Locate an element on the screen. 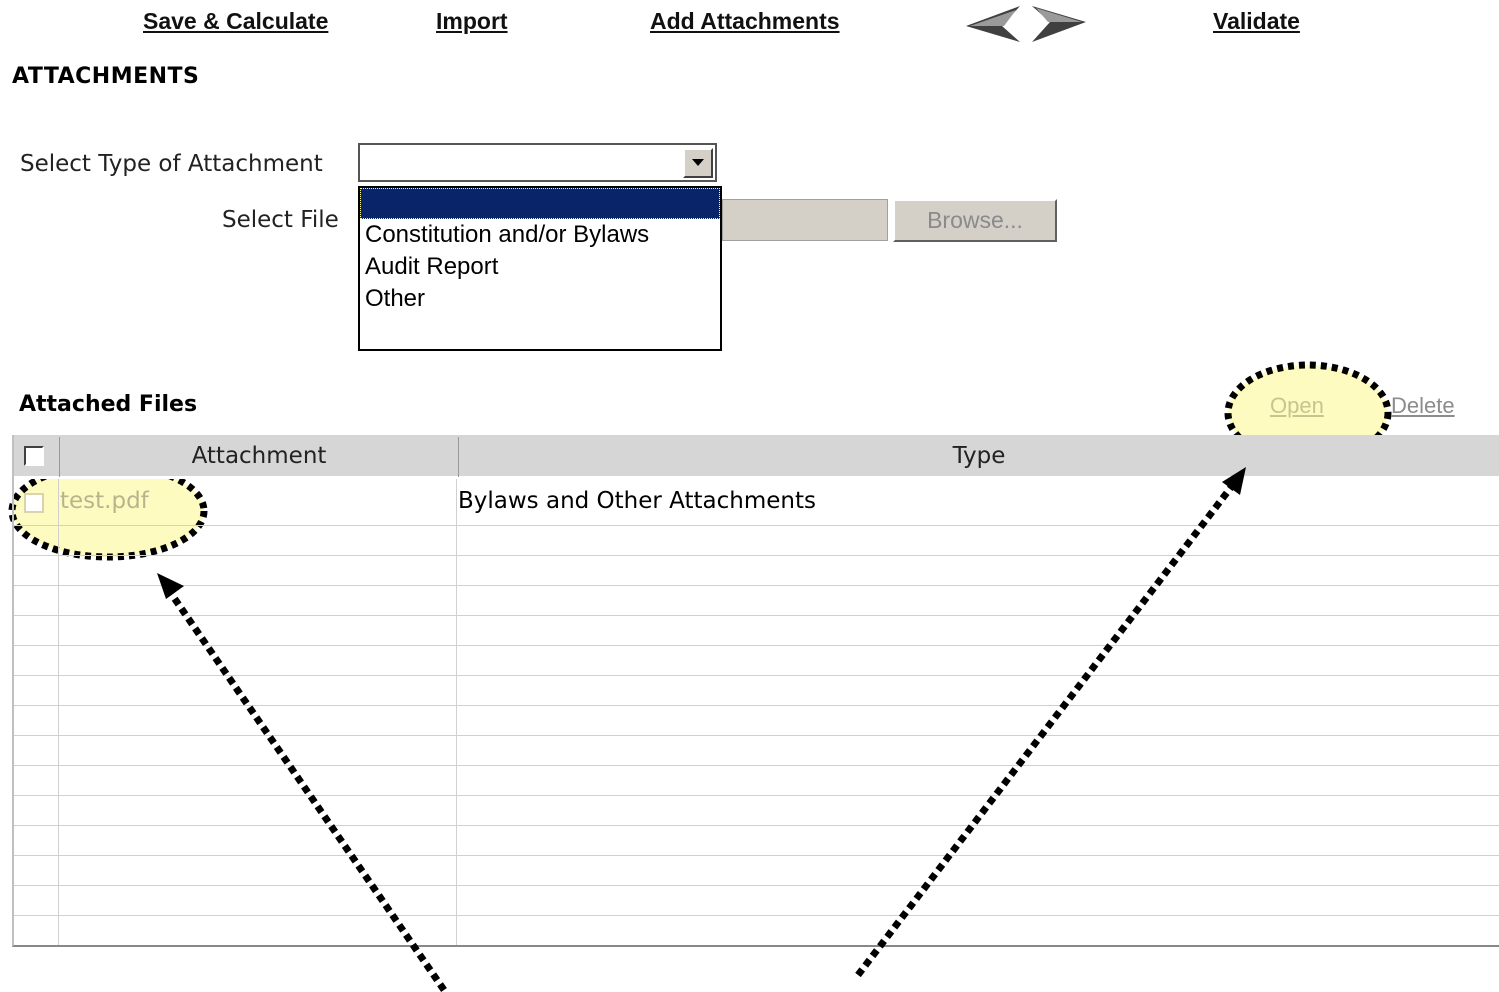  attachment-type-select is located at coordinates (537, 162).